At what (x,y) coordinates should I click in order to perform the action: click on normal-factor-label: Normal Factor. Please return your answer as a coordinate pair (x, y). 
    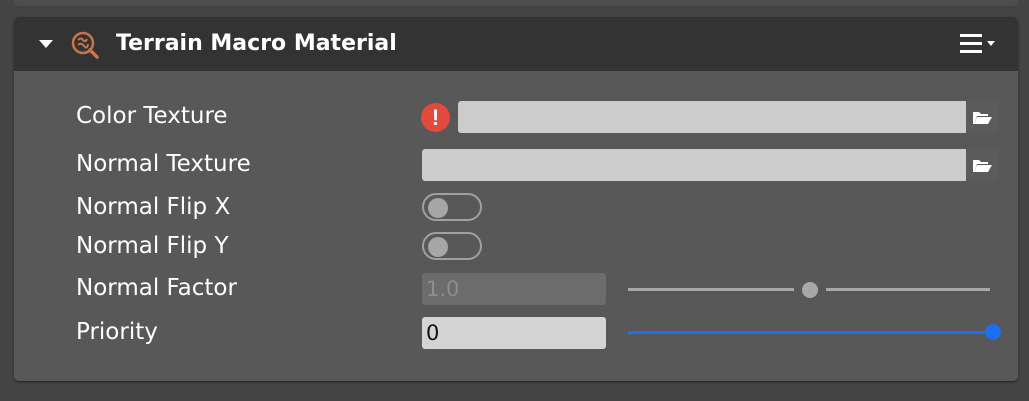
    Looking at the image, I should click on (156, 288).